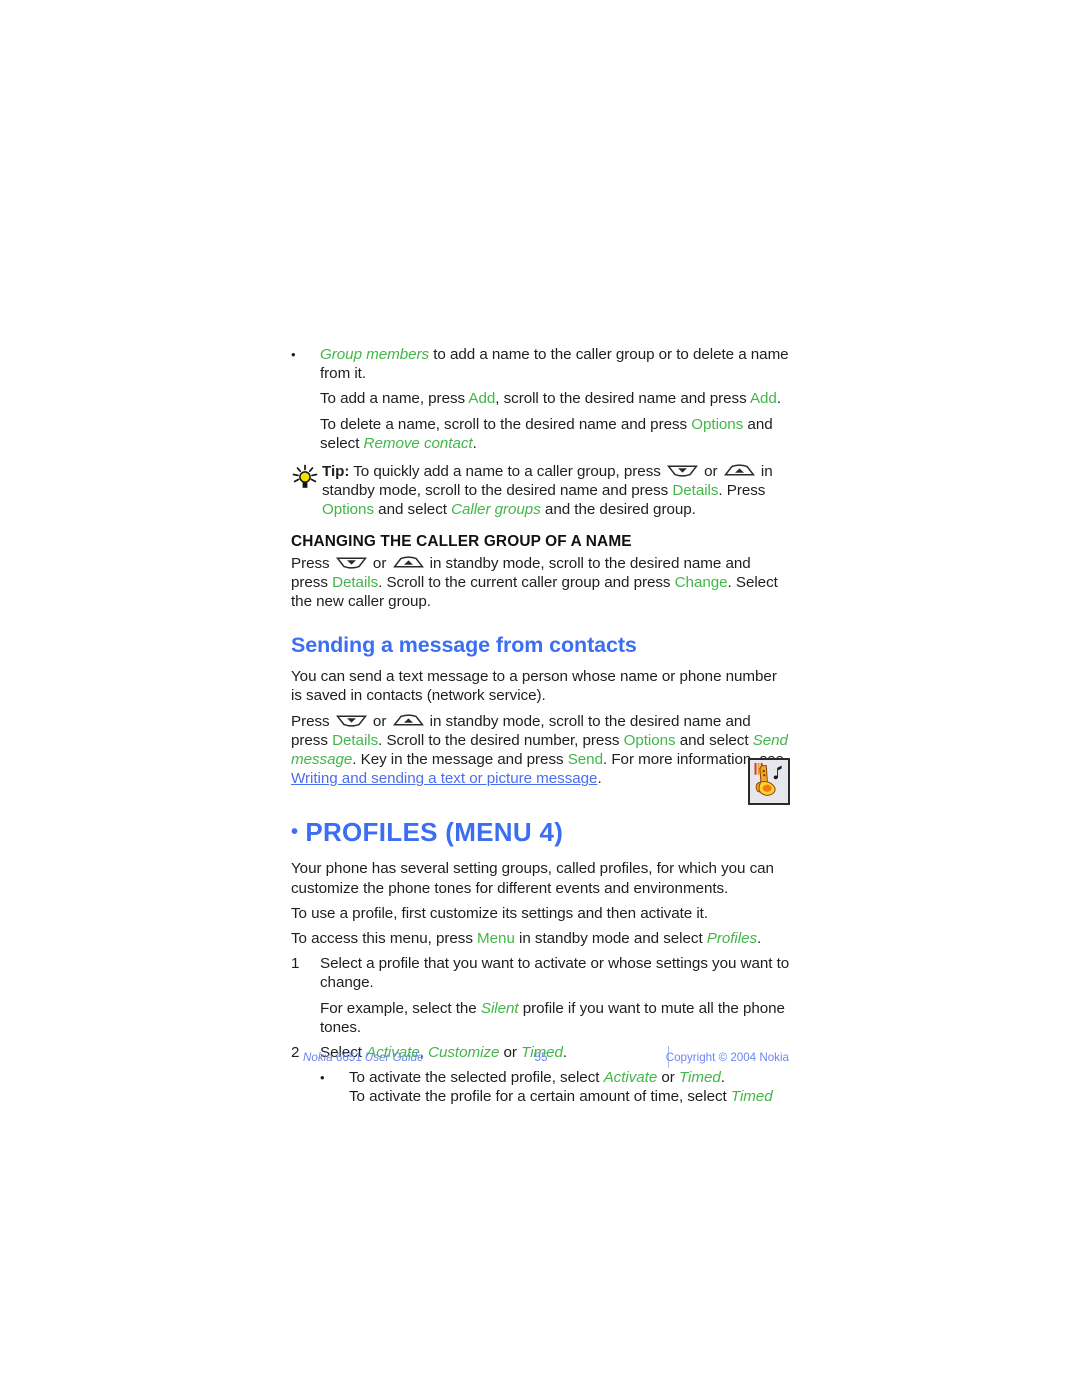  Describe the element at coordinates (496, 510) in the screenshot. I see `menu-item-caller-groups: Caller groups` at that location.